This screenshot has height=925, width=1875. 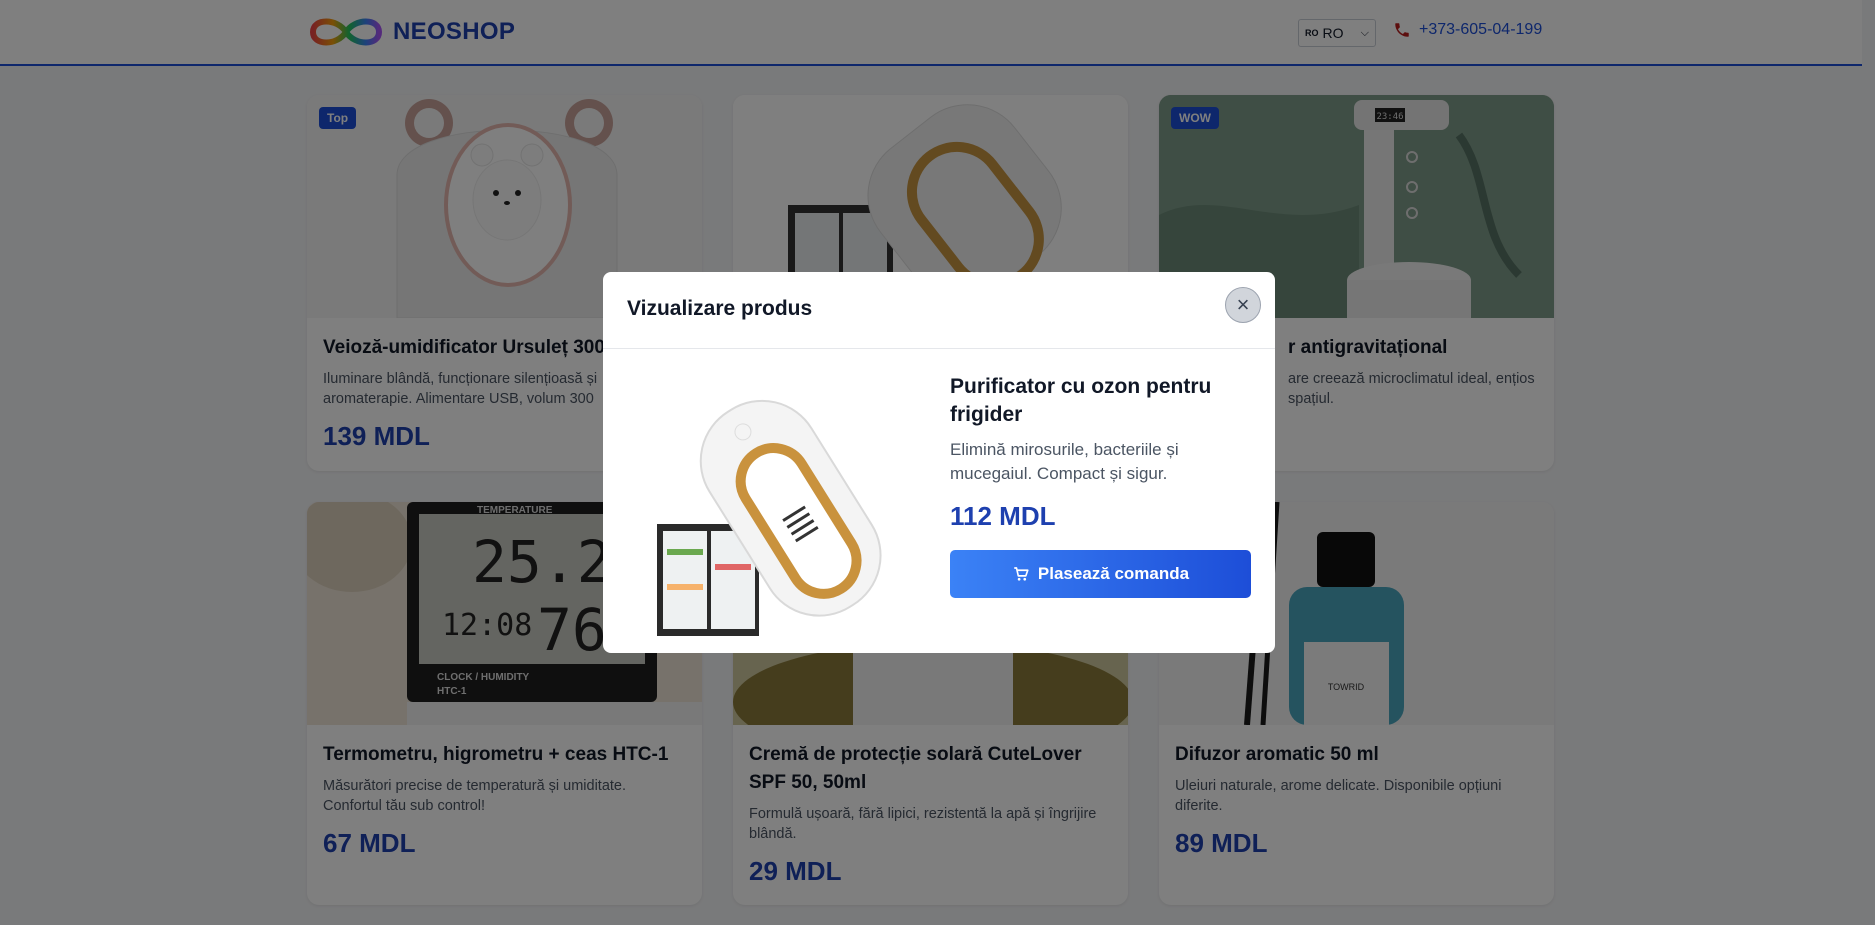 I want to click on modal-product-image, so click(x=768, y=505).